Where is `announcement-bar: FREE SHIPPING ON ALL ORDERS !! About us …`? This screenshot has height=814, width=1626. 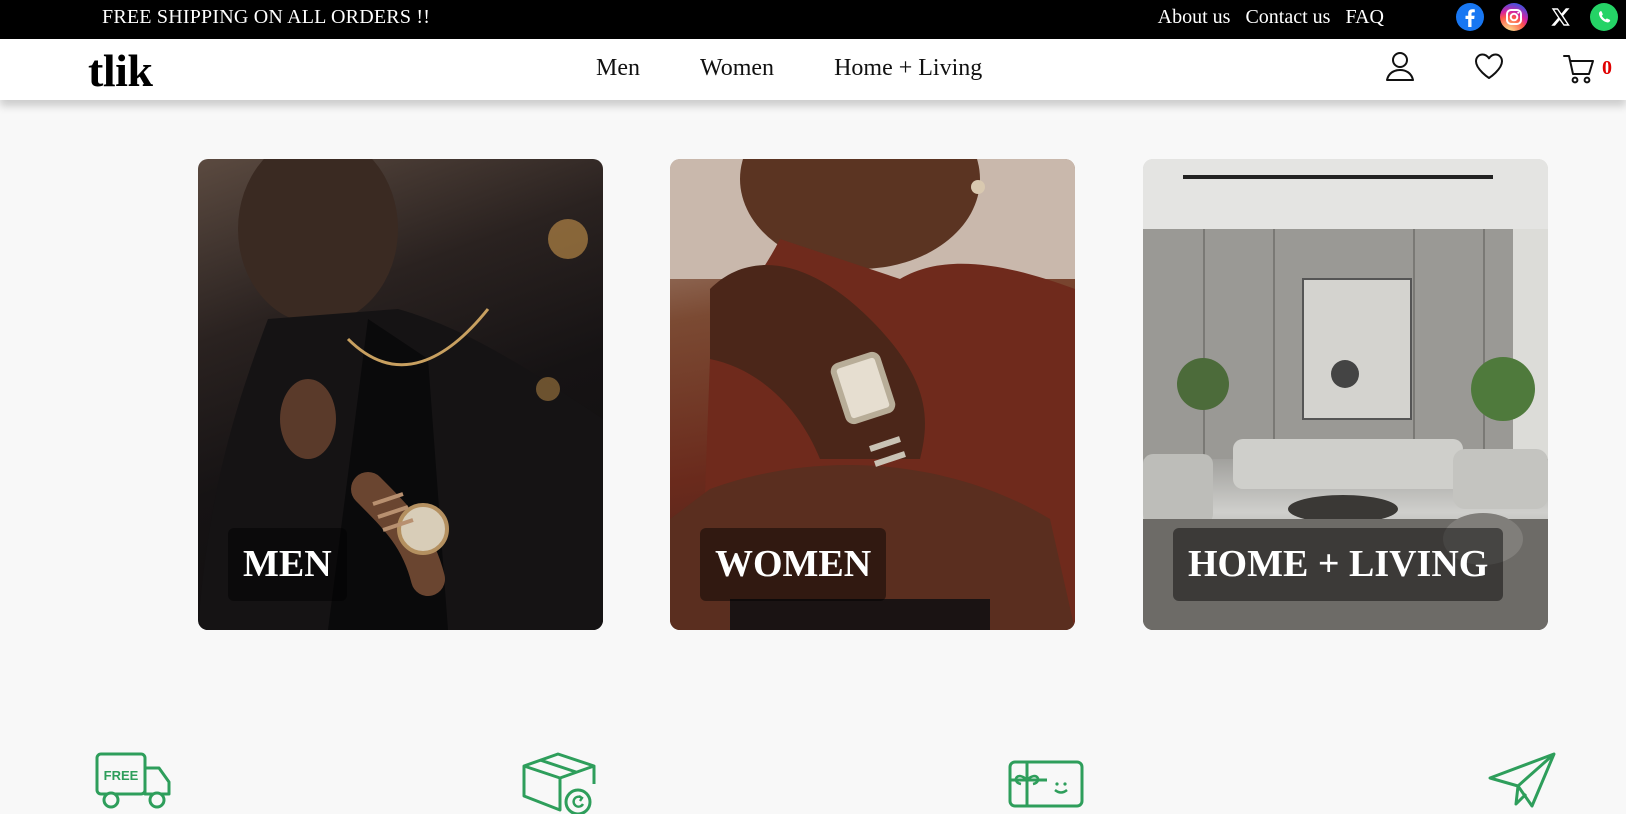 announcement-bar: FREE SHIPPING ON ALL ORDERS !! About us … is located at coordinates (813, 19).